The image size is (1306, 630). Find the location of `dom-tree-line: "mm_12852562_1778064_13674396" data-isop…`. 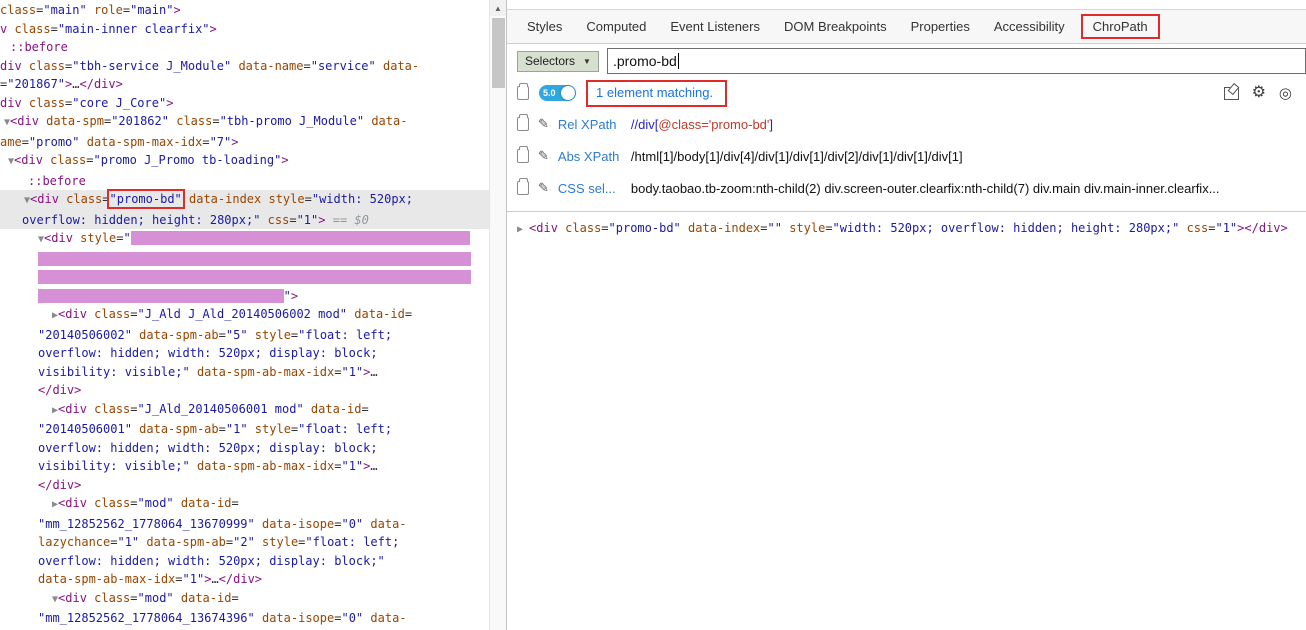

dom-tree-line: "mm_12852562_1778064_13674396" data-isop… is located at coordinates (244, 618).